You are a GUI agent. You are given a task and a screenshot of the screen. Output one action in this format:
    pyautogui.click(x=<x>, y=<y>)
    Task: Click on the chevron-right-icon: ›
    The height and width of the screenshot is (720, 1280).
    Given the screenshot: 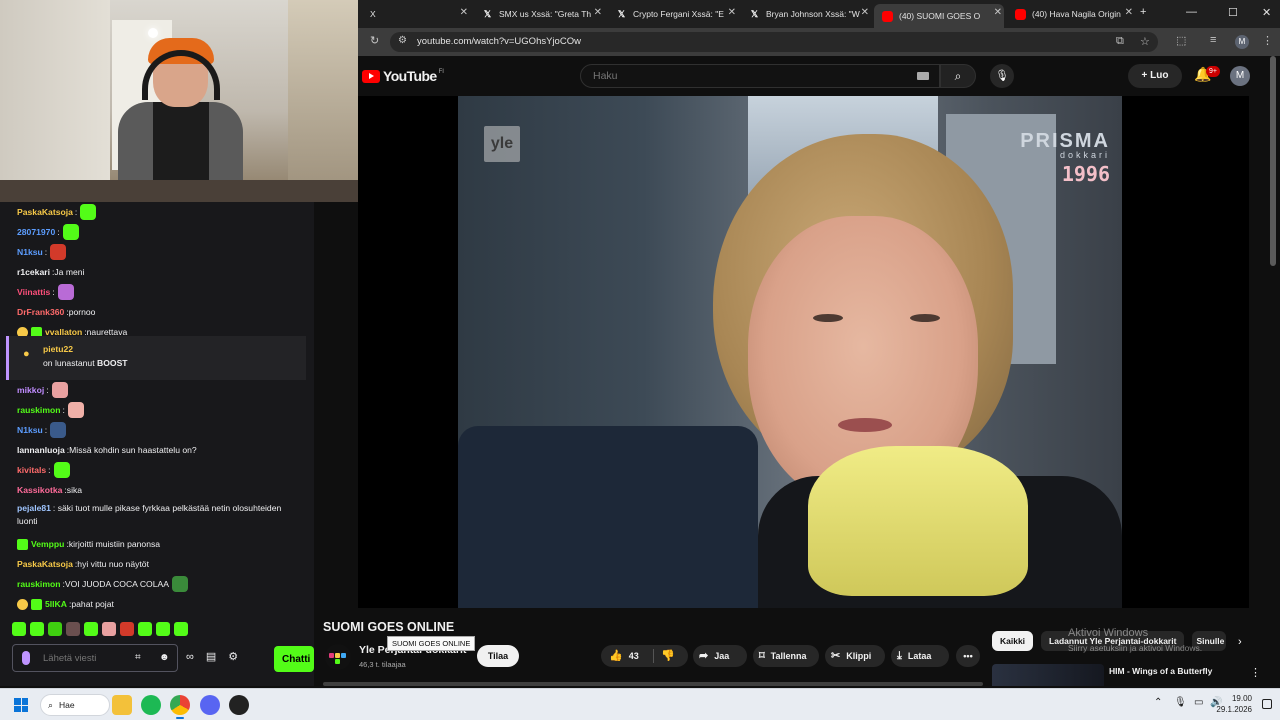 What is the action you would take?
    pyautogui.click(x=1240, y=642)
    